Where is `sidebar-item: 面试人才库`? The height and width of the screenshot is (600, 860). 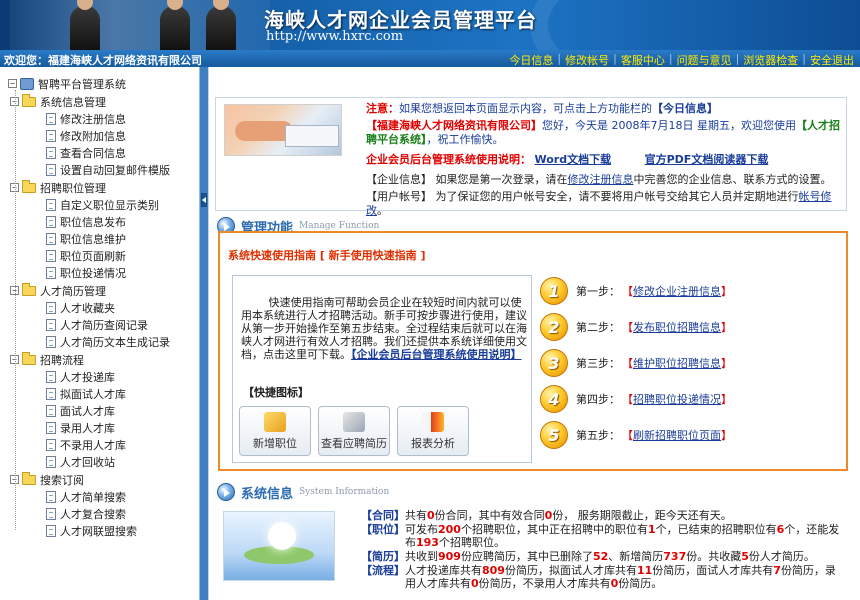 sidebar-item: 面试人才库 is located at coordinates (103, 410).